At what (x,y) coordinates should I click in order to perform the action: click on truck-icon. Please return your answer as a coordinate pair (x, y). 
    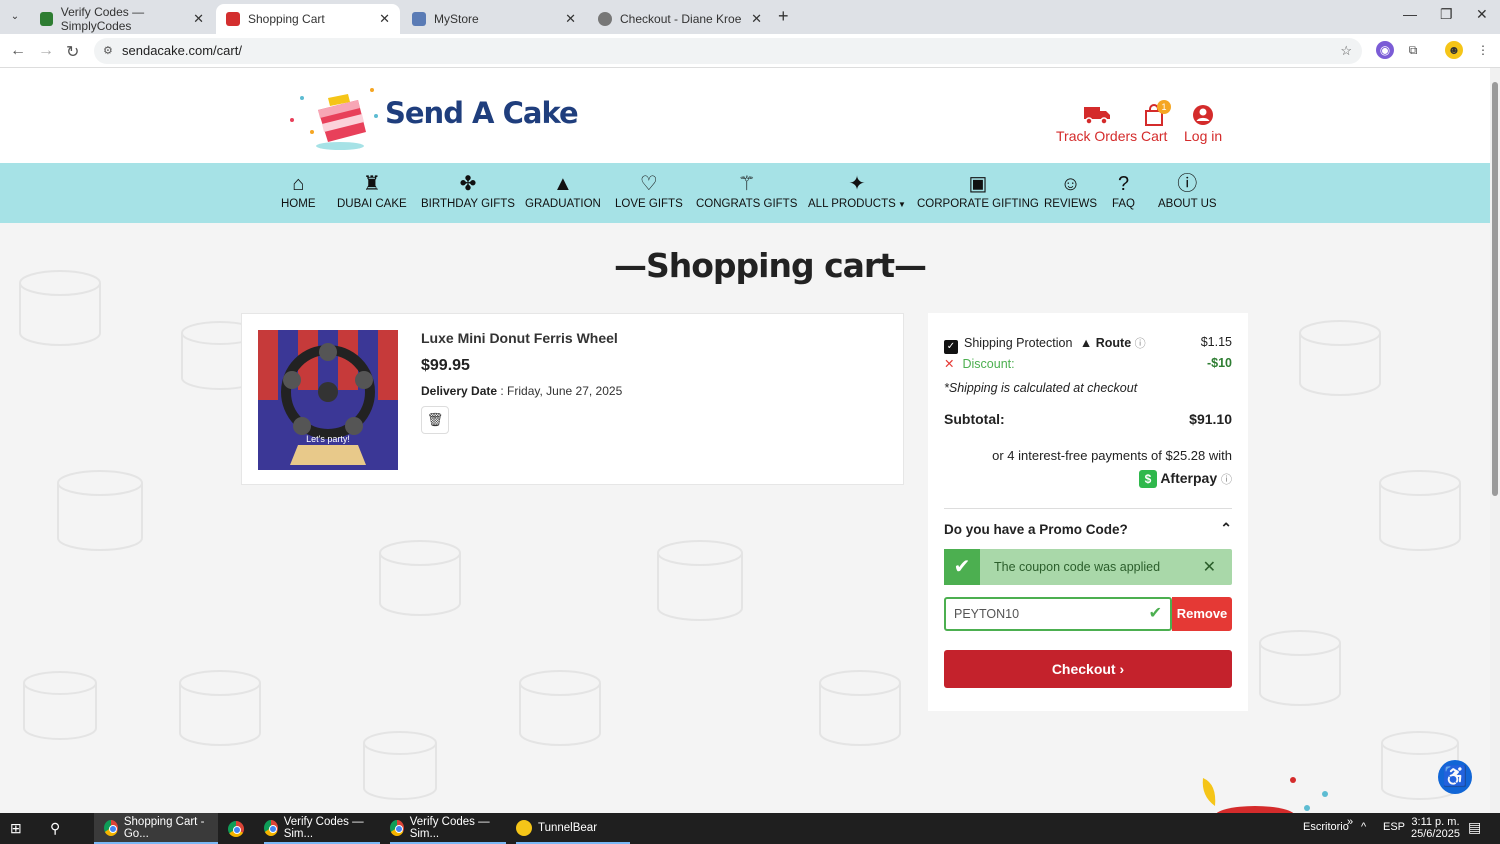
    Looking at the image, I should click on (1096, 116).